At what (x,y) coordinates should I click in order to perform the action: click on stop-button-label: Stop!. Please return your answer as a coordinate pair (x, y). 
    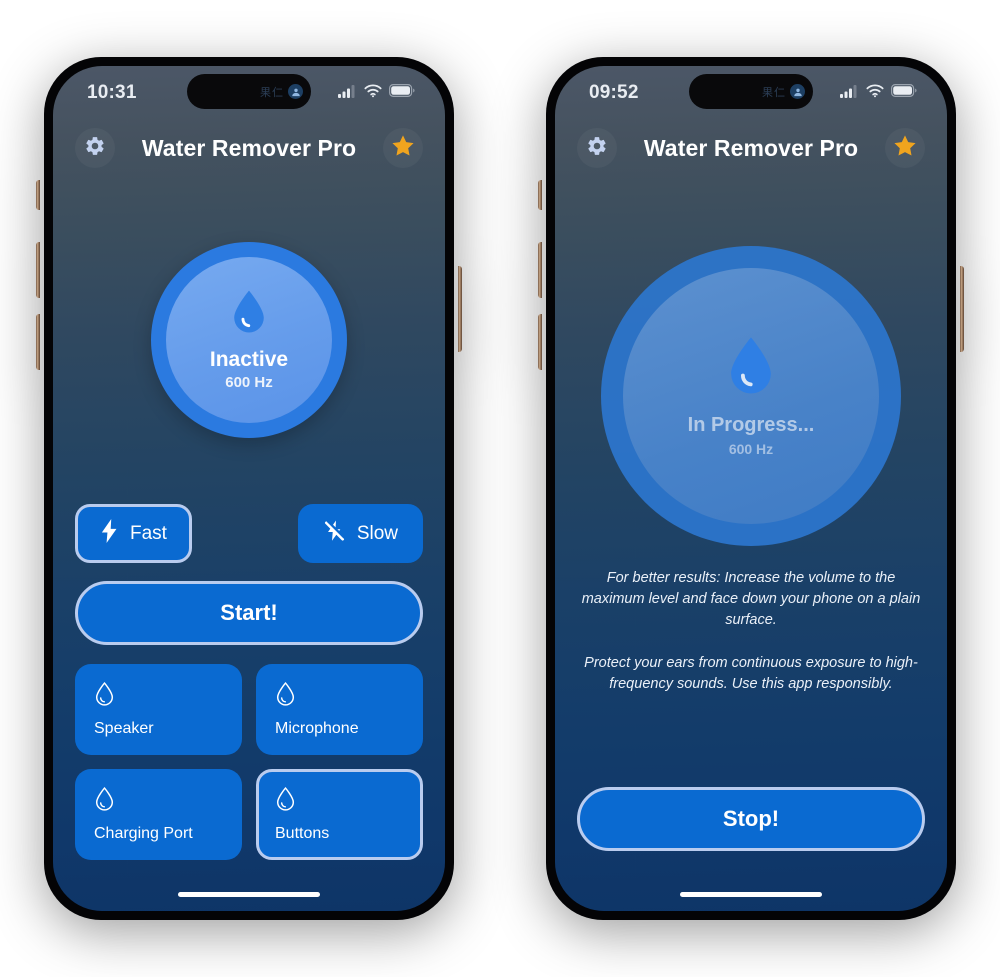
    Looking at the image, I should click on (751, 818).